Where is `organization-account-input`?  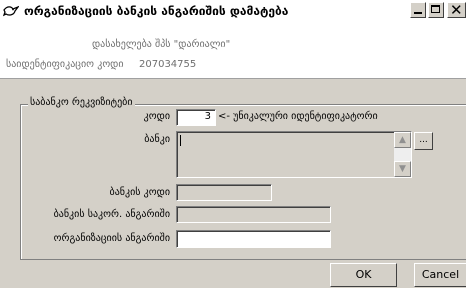 organization-account-input is located at coordinates (253, 239).